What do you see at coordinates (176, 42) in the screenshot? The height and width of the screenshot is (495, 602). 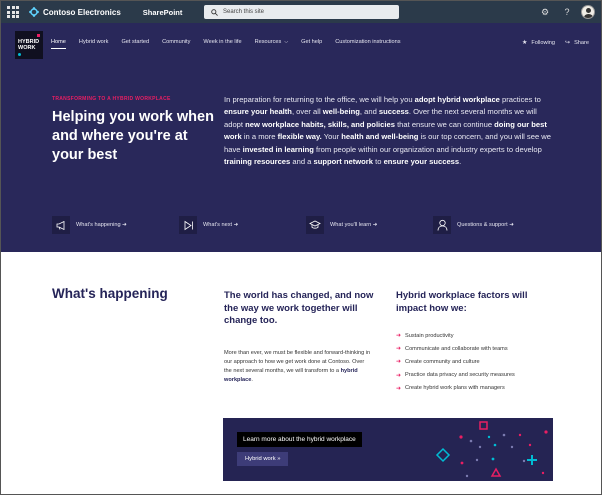 I see `nav-community: Community` at bounding box center [176, 42].